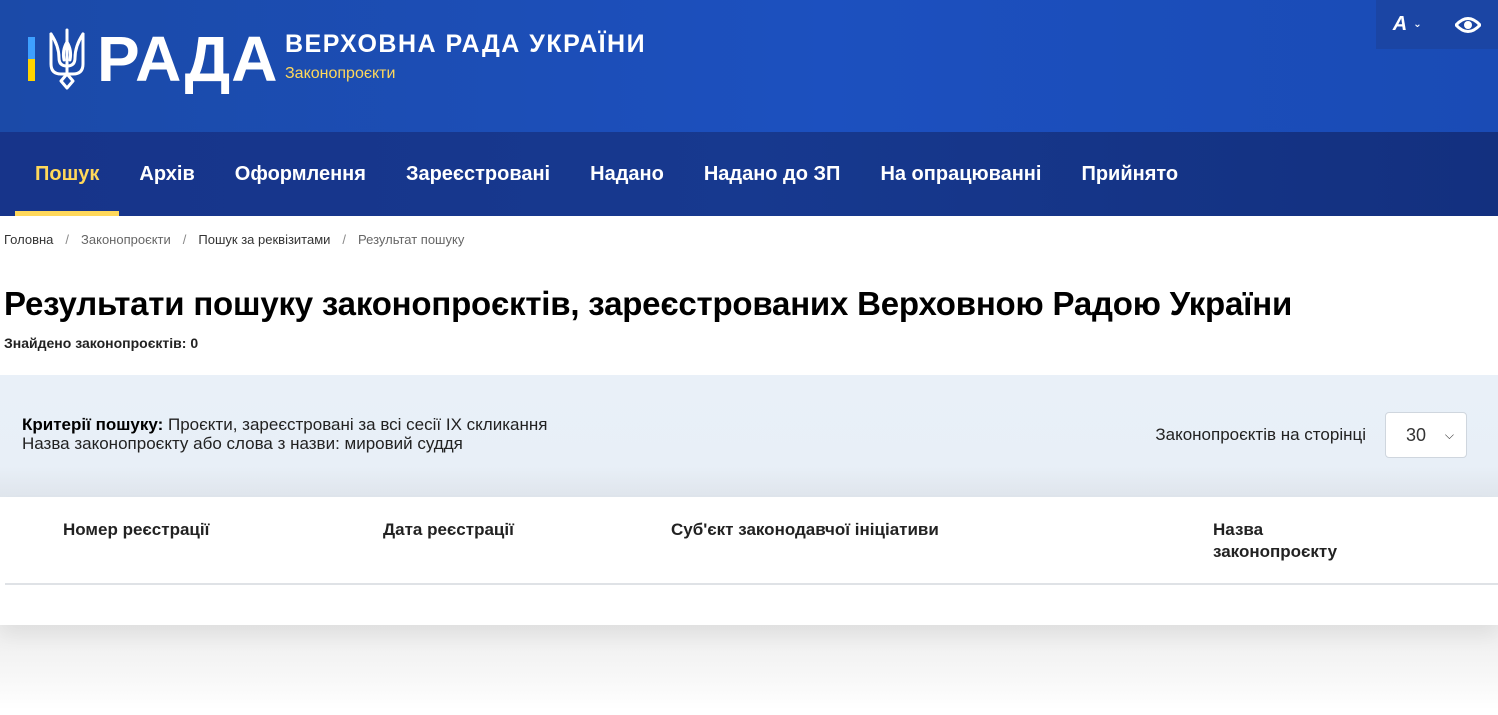 The image size is (1498, 715). I want to click on per-page-value: 30, so click(1416, 434).